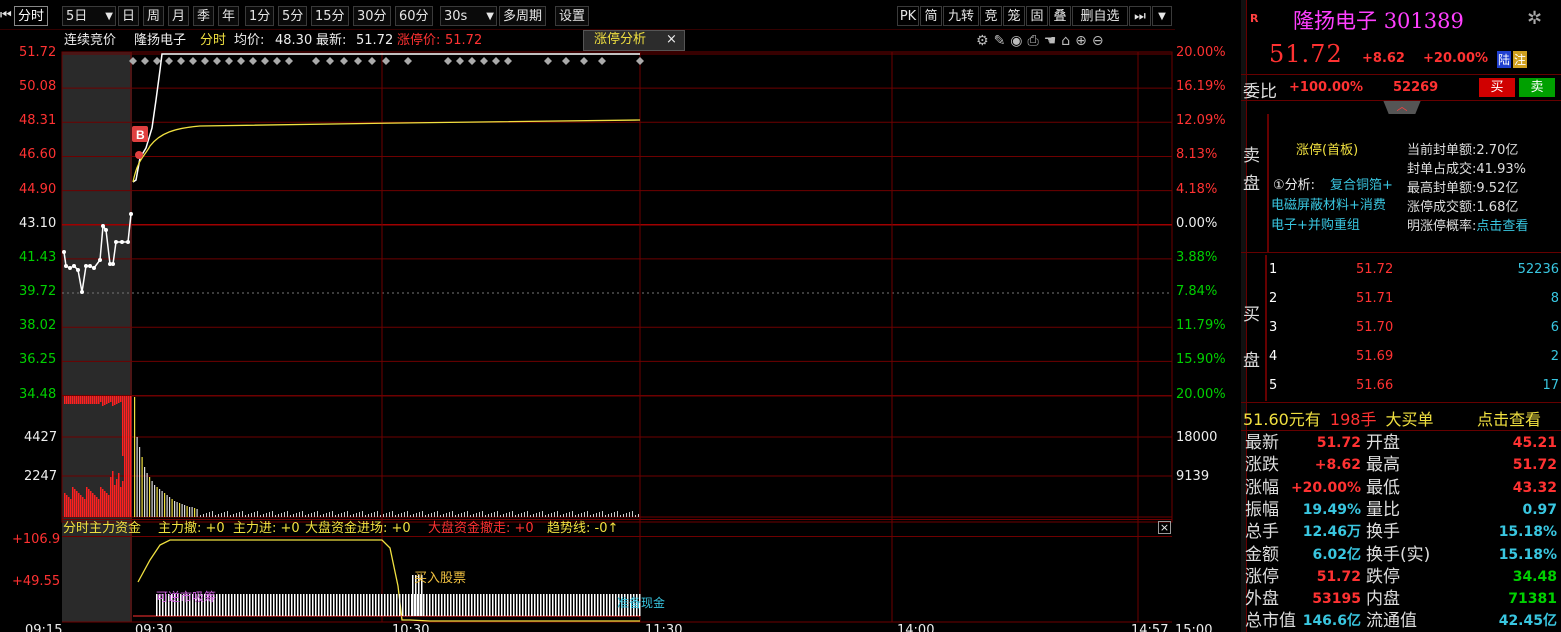 The image size is (1561, 632). I want to click on hand-icon: ☚, so click(1053, 41).